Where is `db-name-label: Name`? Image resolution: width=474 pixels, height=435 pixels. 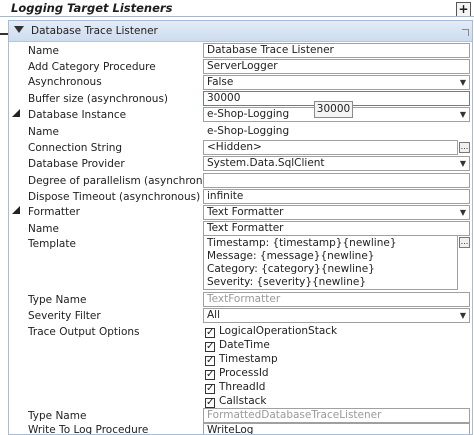 db-name-label: Name is located at coordinates (43, 132).